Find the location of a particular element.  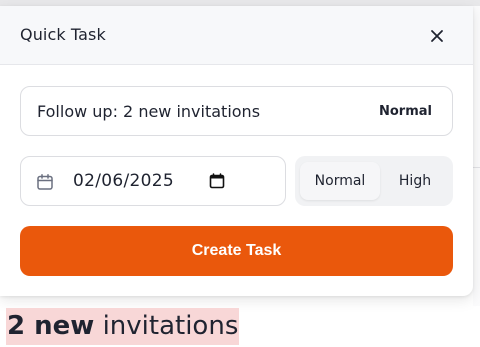

priority-selector: Normal High is located at coordinates (374, 181).